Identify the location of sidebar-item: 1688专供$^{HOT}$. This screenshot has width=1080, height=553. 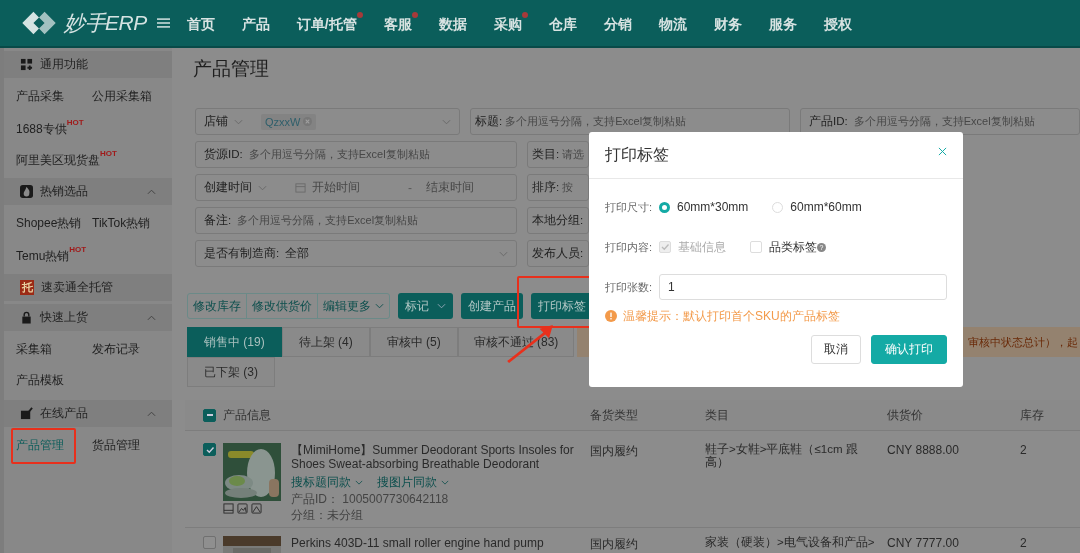
(50, 127).